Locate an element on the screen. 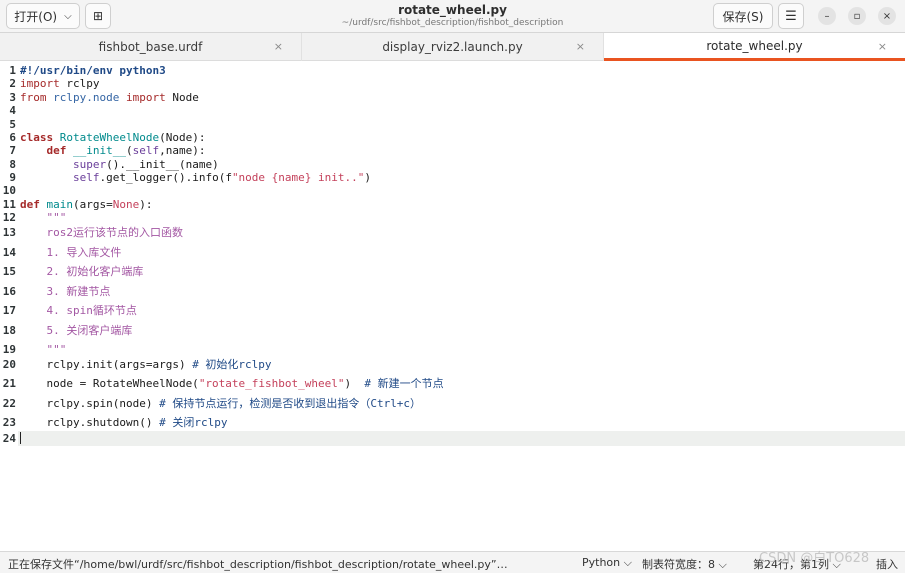 The width and height of the screenshot is (905, 573). code-token: 3. 新建节点 is located at coordinates (65, 291).